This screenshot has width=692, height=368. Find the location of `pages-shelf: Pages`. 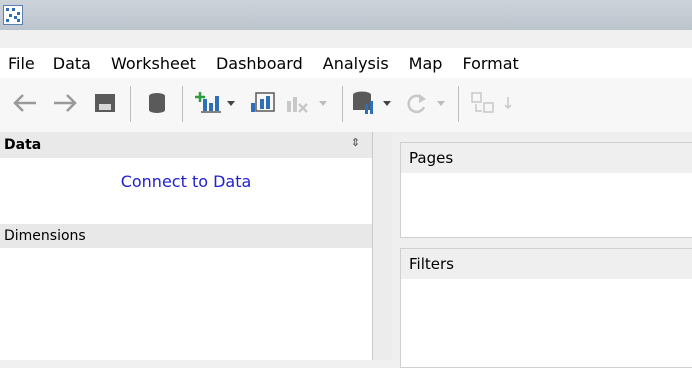

pages-shelf: Pages is located at coordinates (546, 190).